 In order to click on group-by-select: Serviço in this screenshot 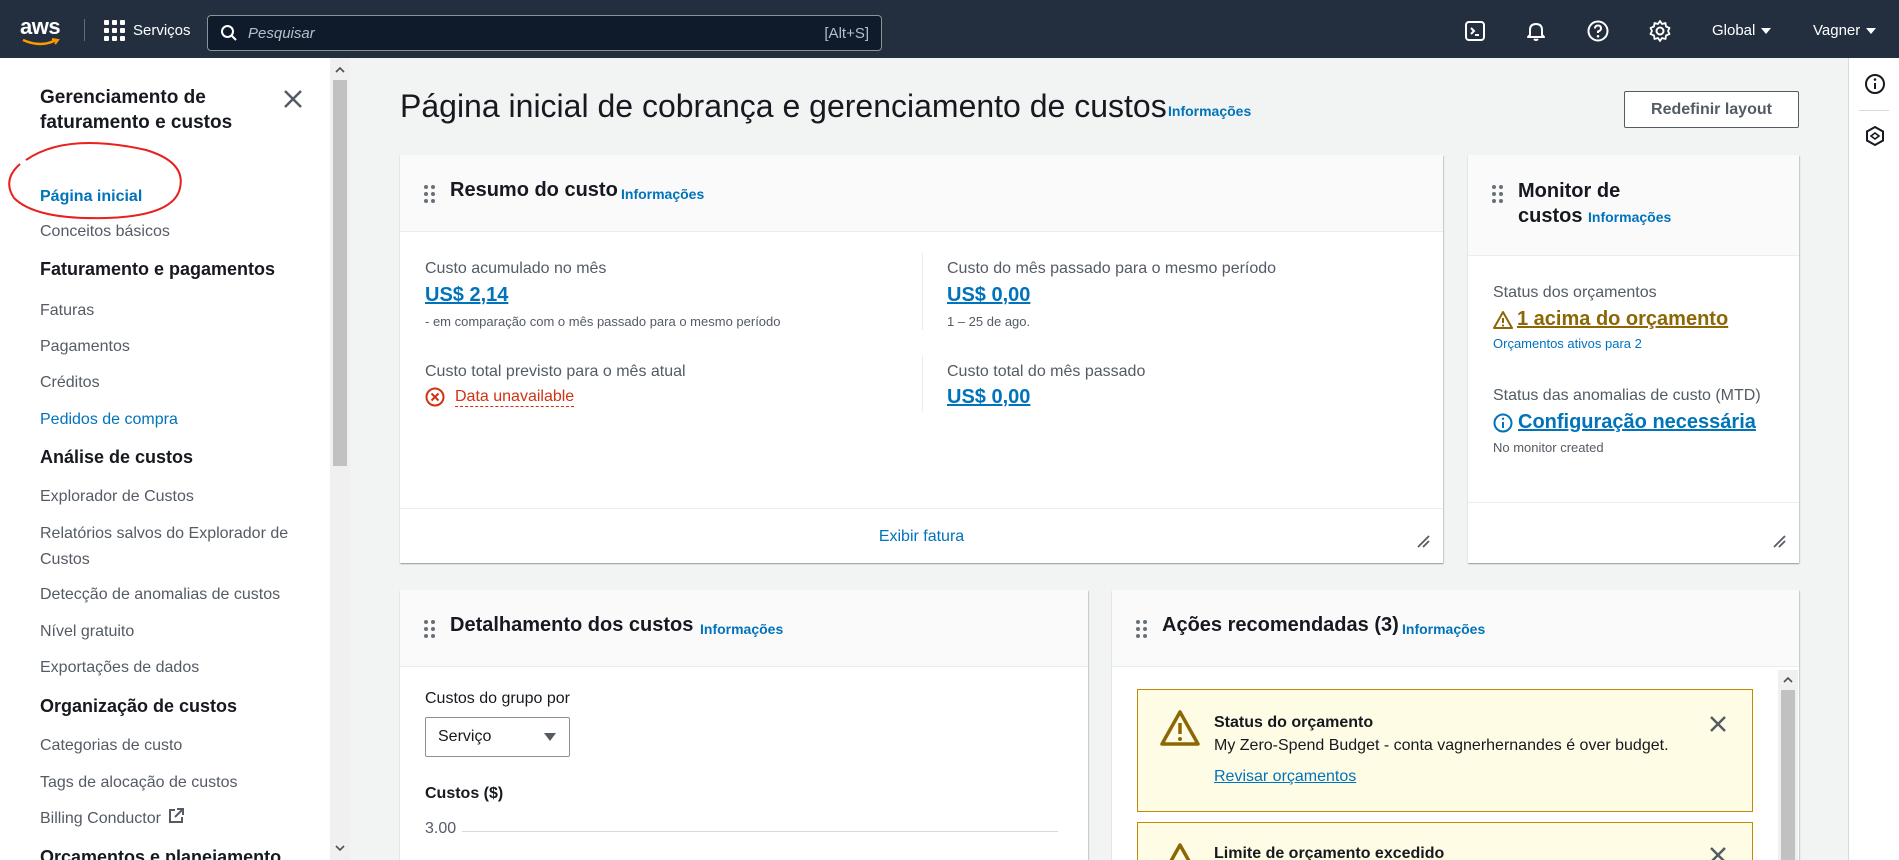, I will do `click(497, 737)`.